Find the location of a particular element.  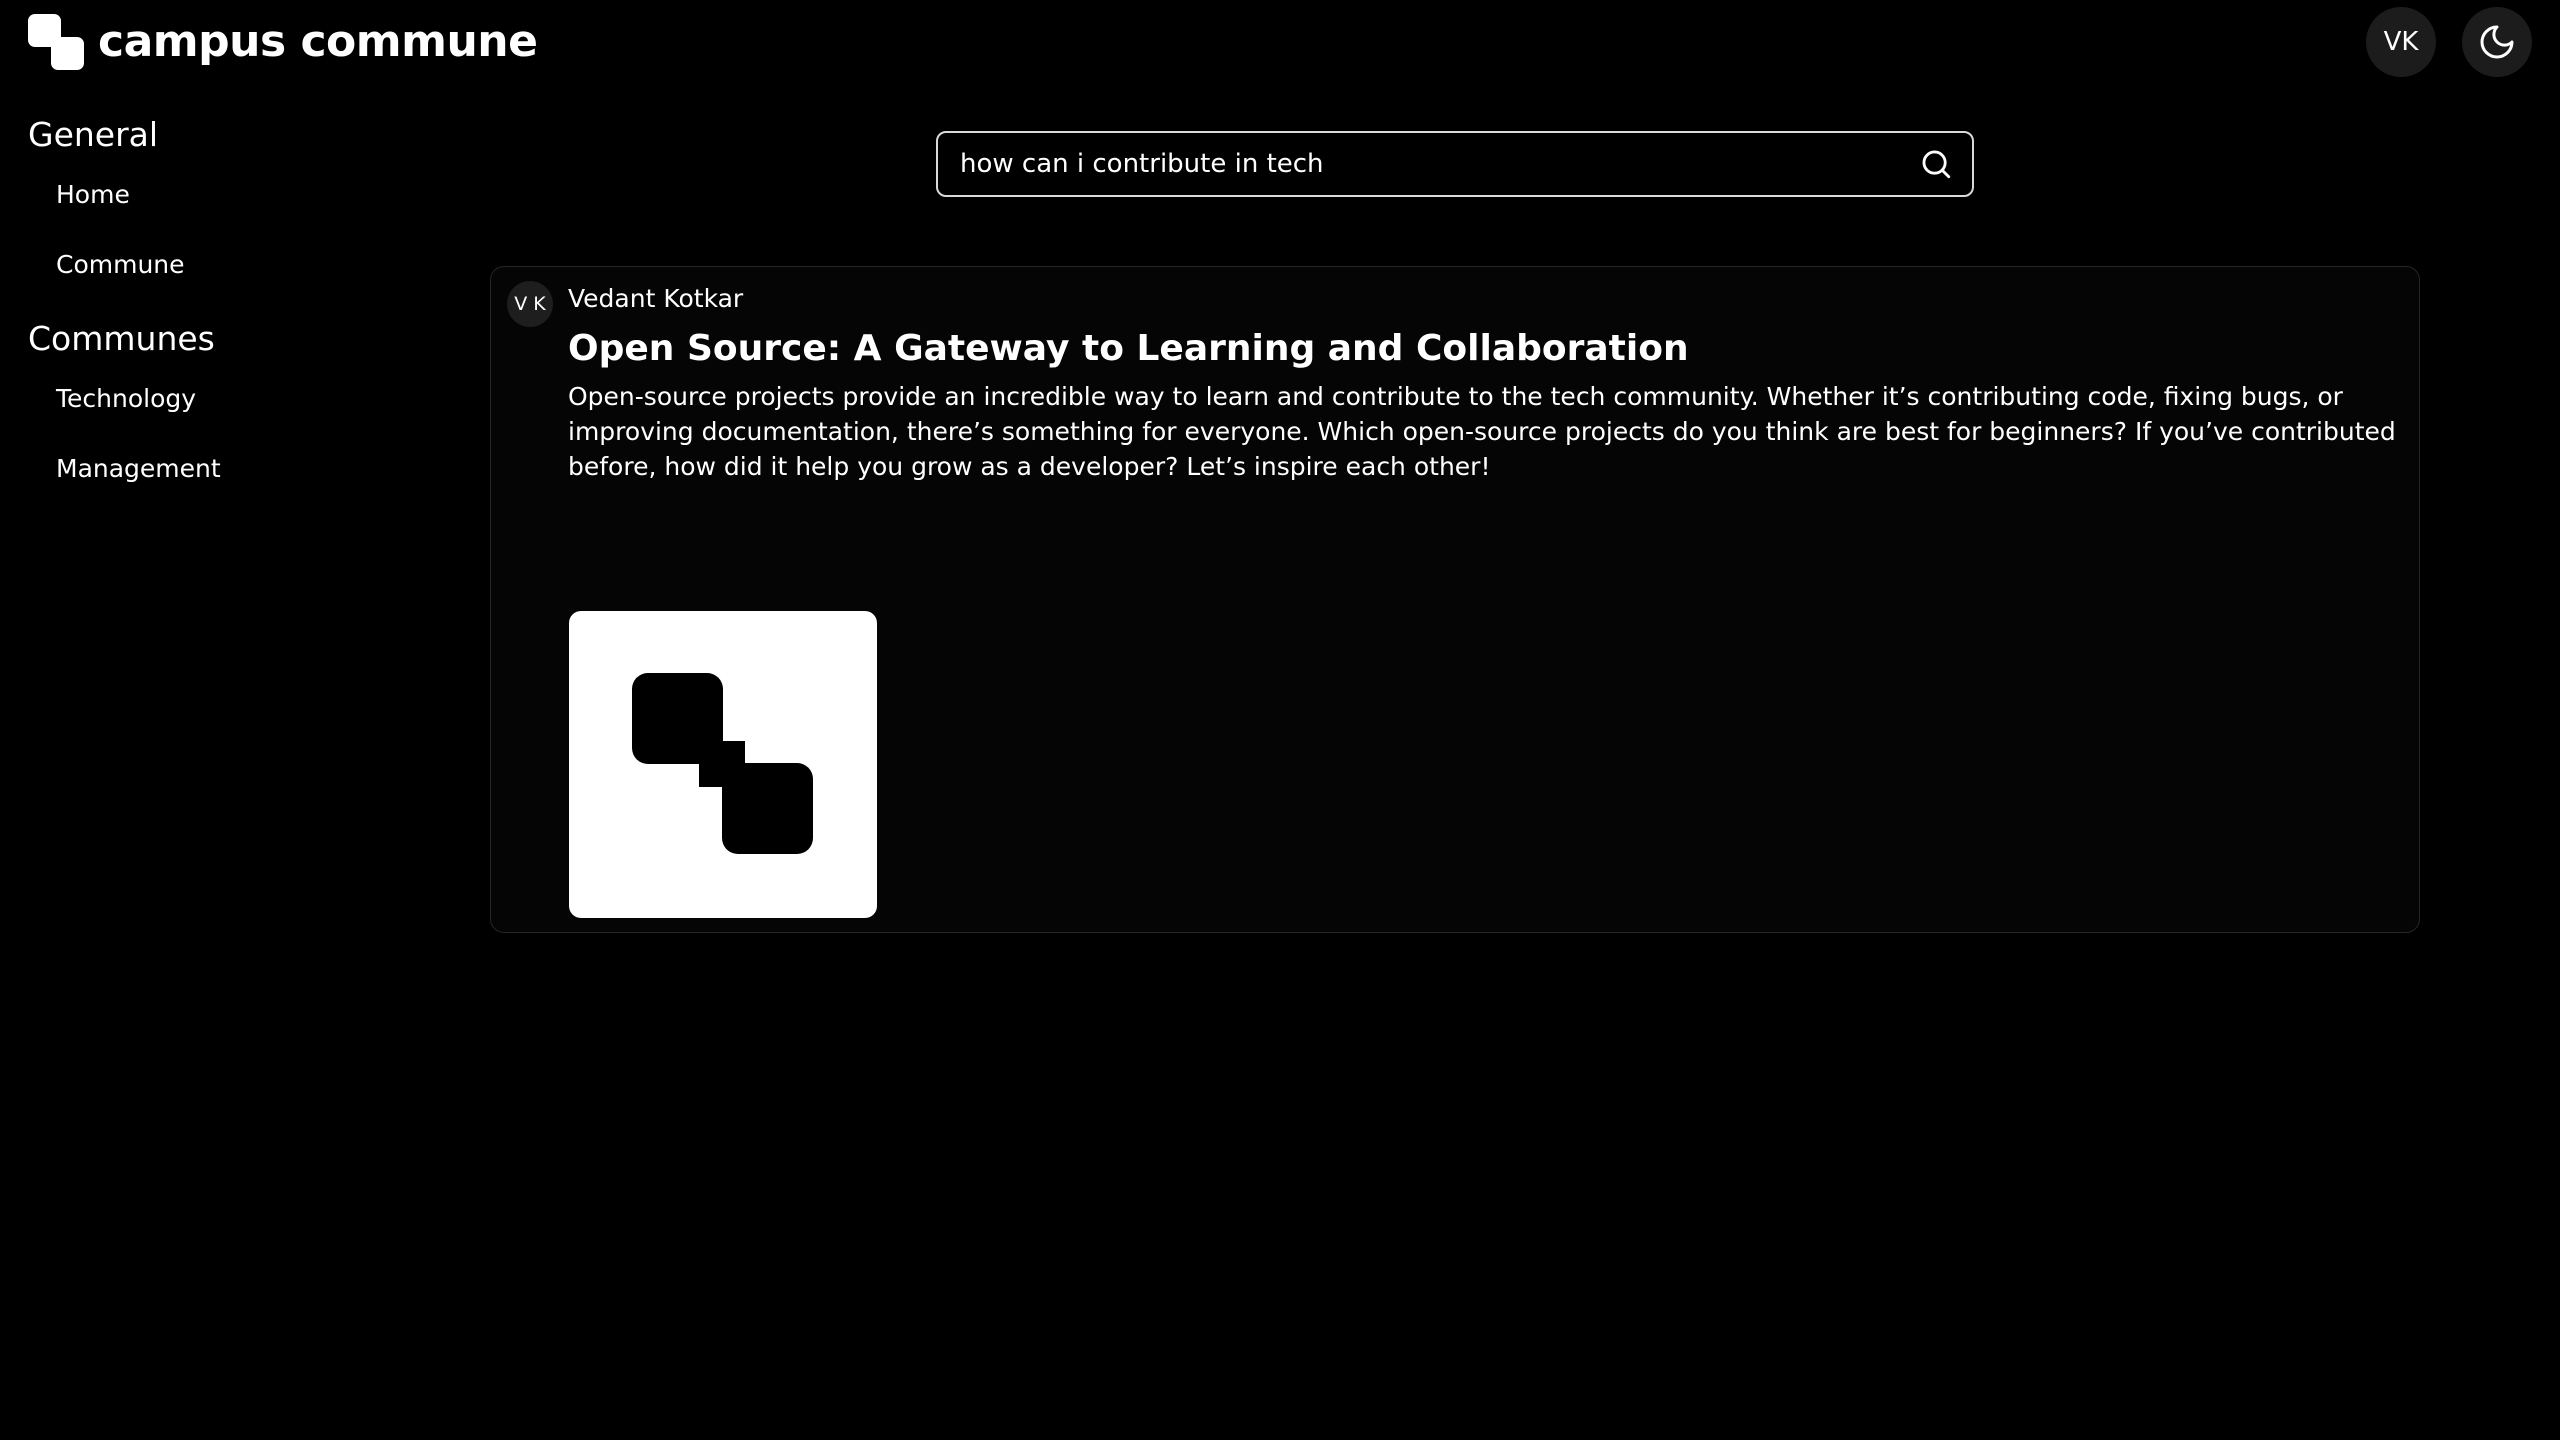

user-avatar-button: VK is located at coordinates (2401, 42).